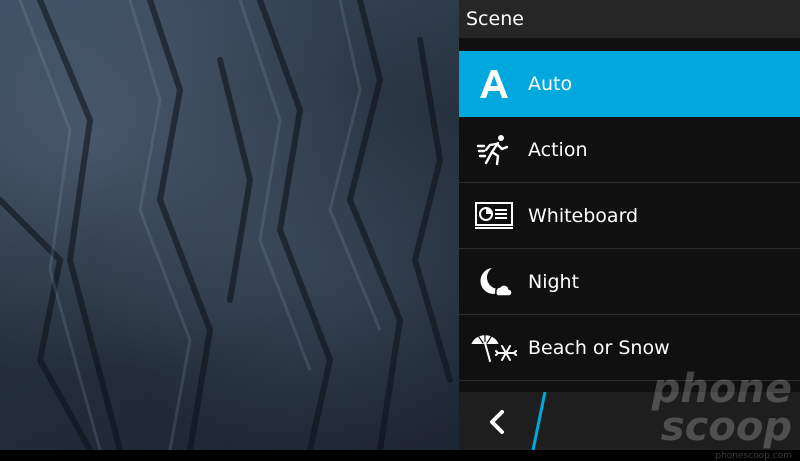 Image resolution: width=800 pixels, height=461 pixels. What do you see at coordinates (629, 19) in the screenshot?
I see `scene-panel-title: Scene` at bounding box center [629, 19].